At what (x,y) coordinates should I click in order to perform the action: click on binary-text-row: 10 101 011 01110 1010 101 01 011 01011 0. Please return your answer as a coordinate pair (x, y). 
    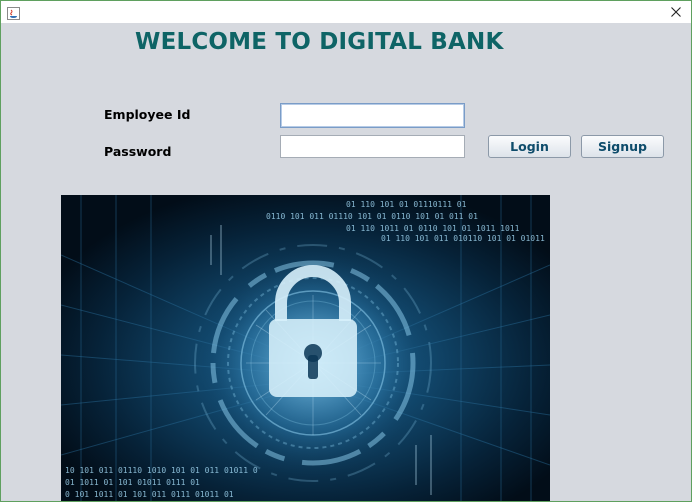
    Looking at the image, I should click on (161, 470).